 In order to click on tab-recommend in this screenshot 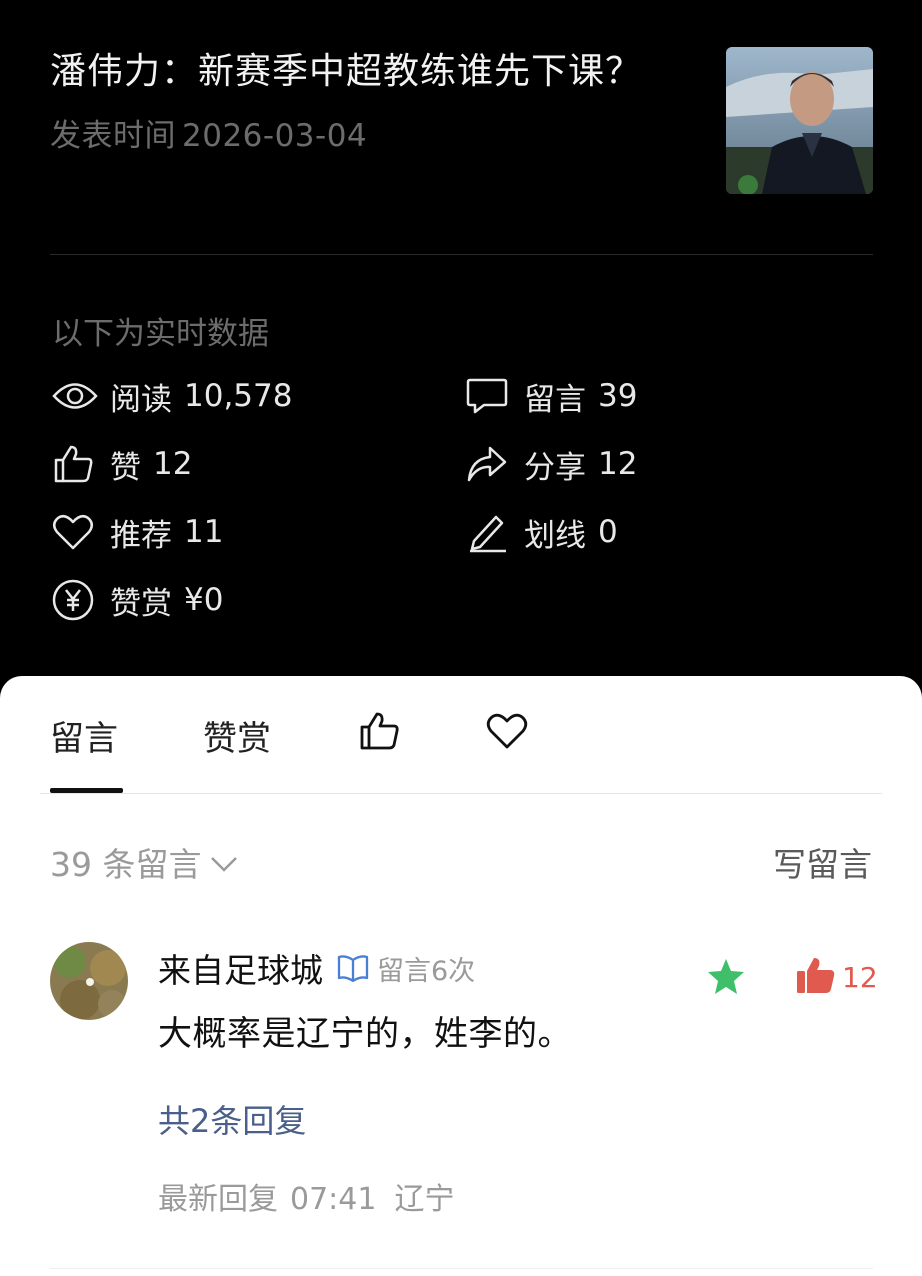, I will do `click(507, 735)`.